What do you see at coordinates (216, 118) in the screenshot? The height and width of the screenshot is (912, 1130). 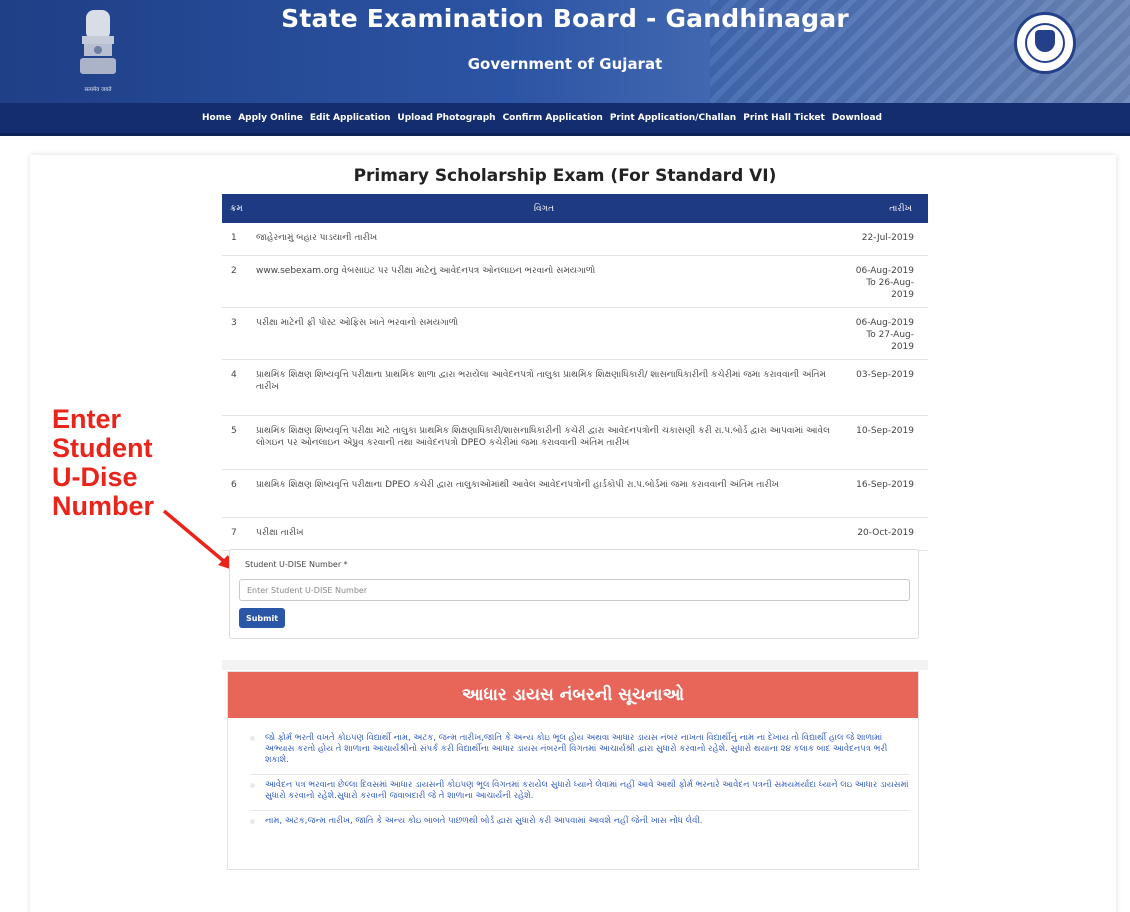 I see `nav-home: Home` at bounding box center [216, 118].